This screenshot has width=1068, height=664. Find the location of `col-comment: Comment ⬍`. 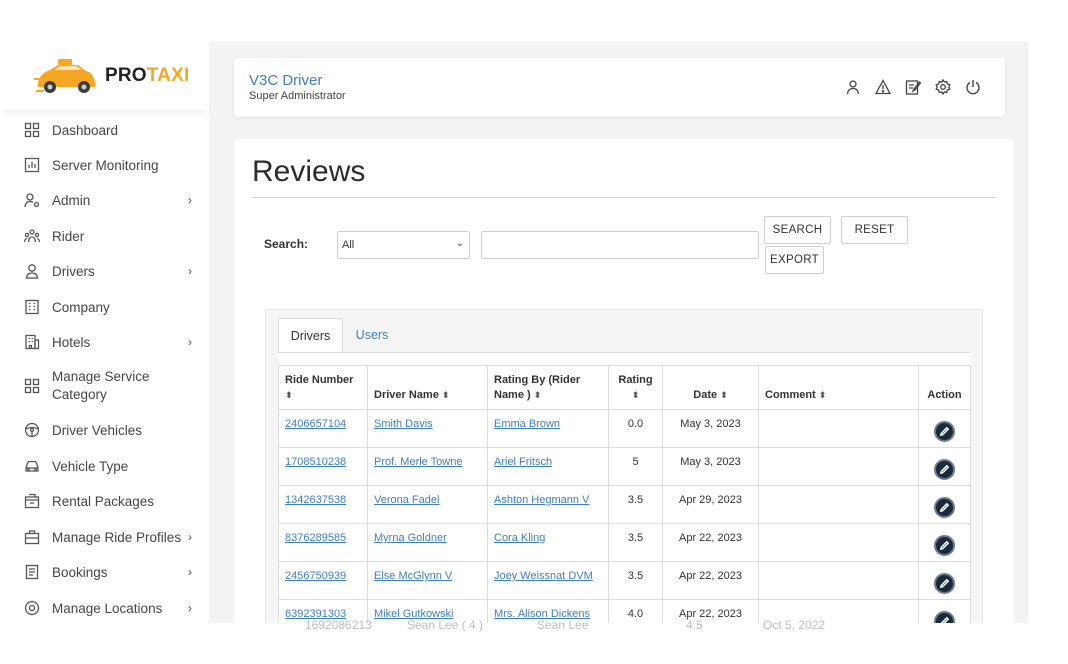

col-comment: Comment ⬍ is located at coordinates (838, 387).